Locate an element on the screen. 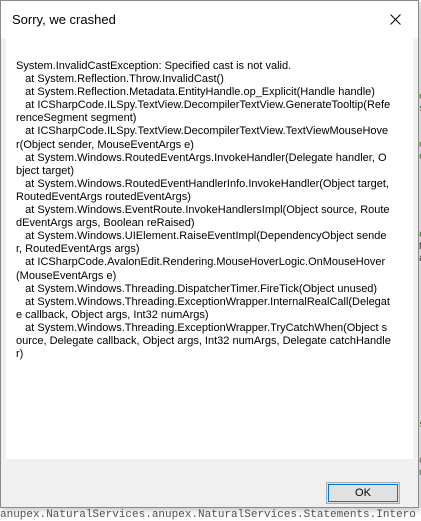 Image resolution: width=421 pixels, height=521 pixels. close-icon is located at coordinates (395, 19).